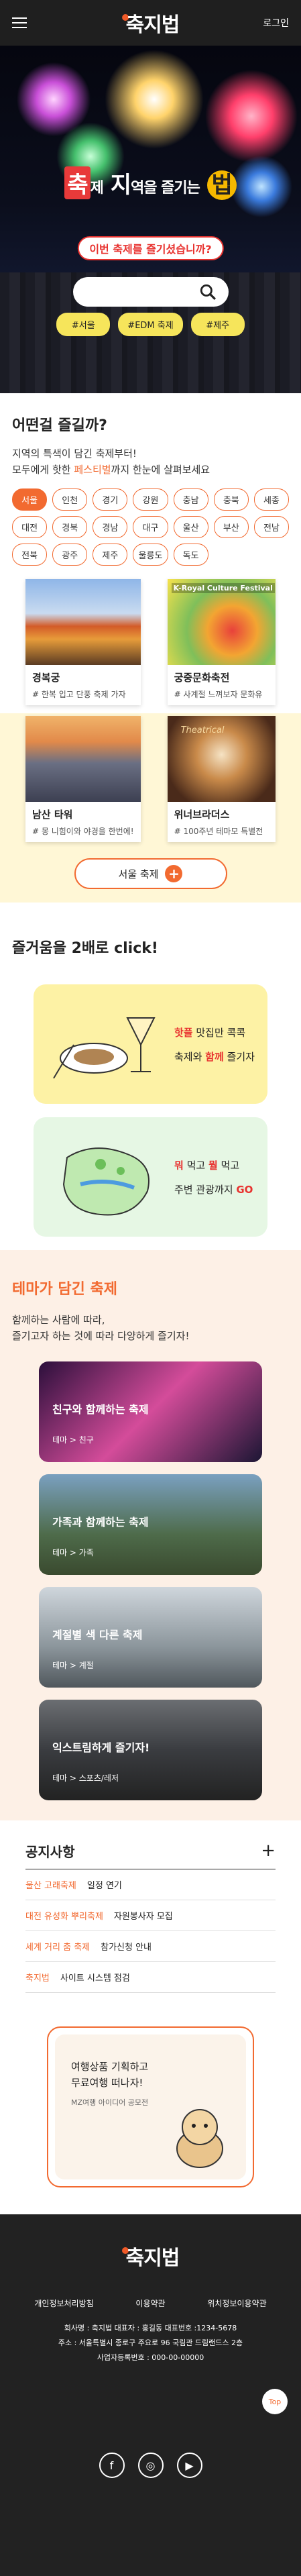 This screenshot has height=2576, width=301. What do you see at coordinates (150, 555) in the screenshot?
I see `region-chip: 울릉도` at bounding box center [150, 555].